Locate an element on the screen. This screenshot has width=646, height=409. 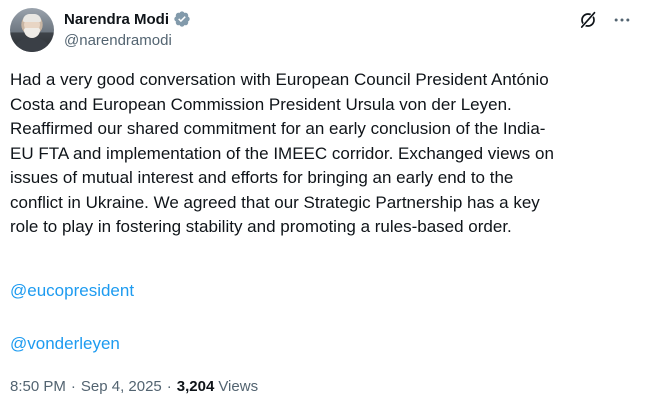
more-options-icon is located at coordinates (622, 20).